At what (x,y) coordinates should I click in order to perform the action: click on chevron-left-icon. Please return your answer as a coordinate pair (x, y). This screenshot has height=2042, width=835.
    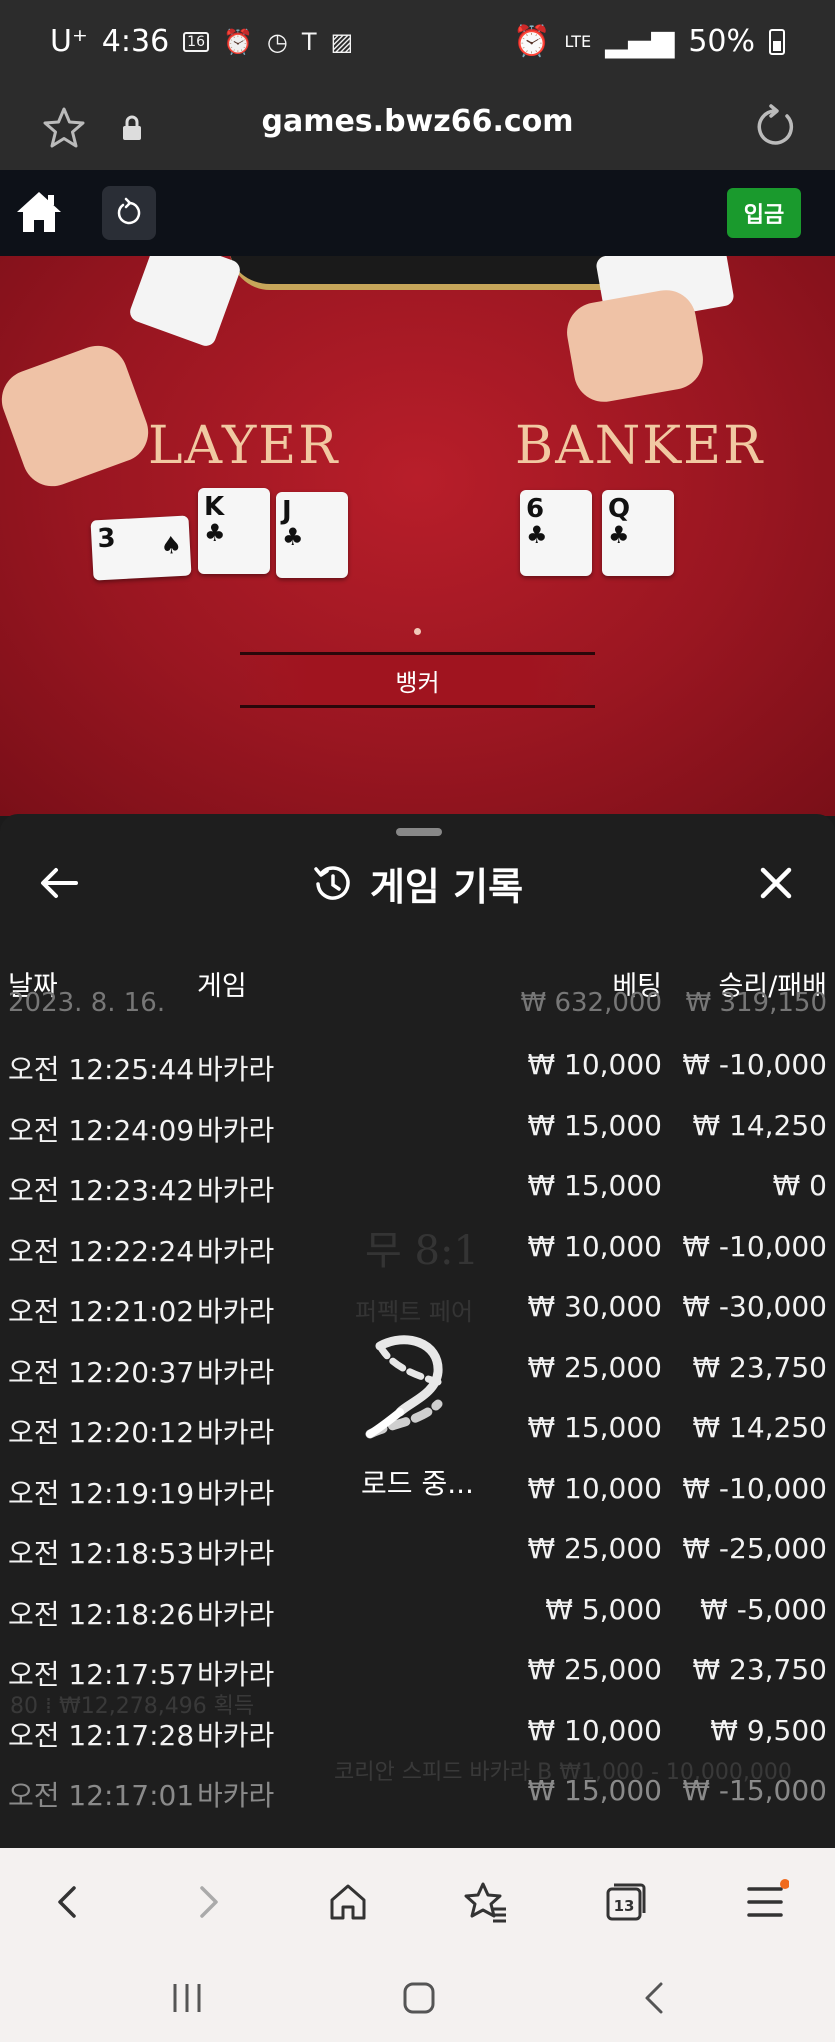
    Looking at the image, I should click on (67, 1902).